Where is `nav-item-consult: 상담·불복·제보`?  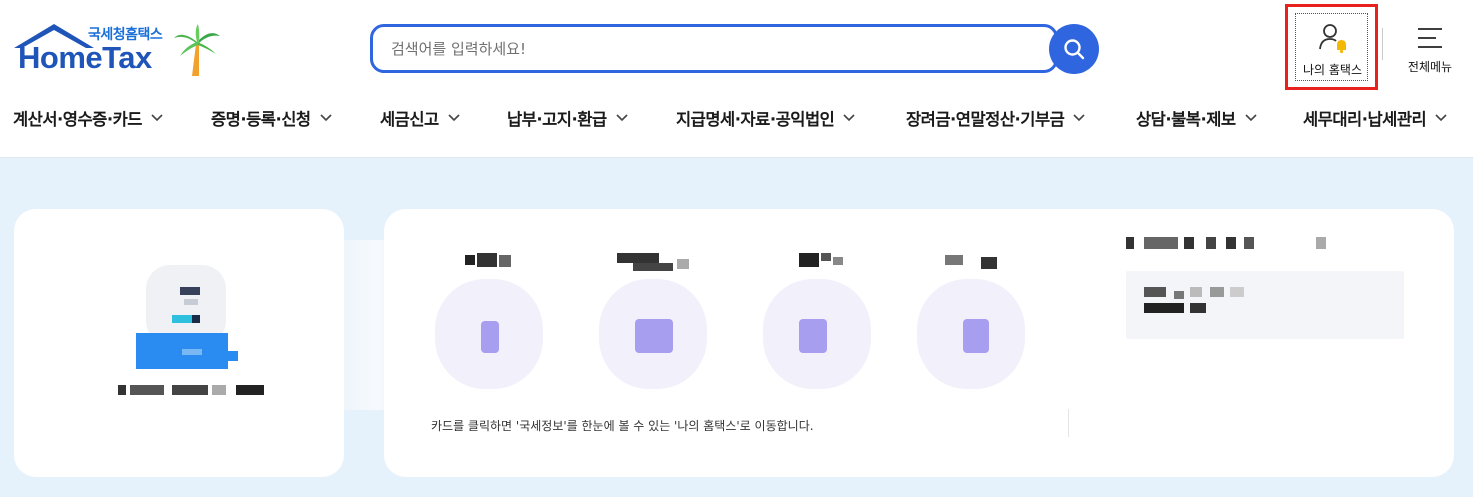 nav-item-consult: 상담·불복·제보 is located at coordinates (1196, 118).